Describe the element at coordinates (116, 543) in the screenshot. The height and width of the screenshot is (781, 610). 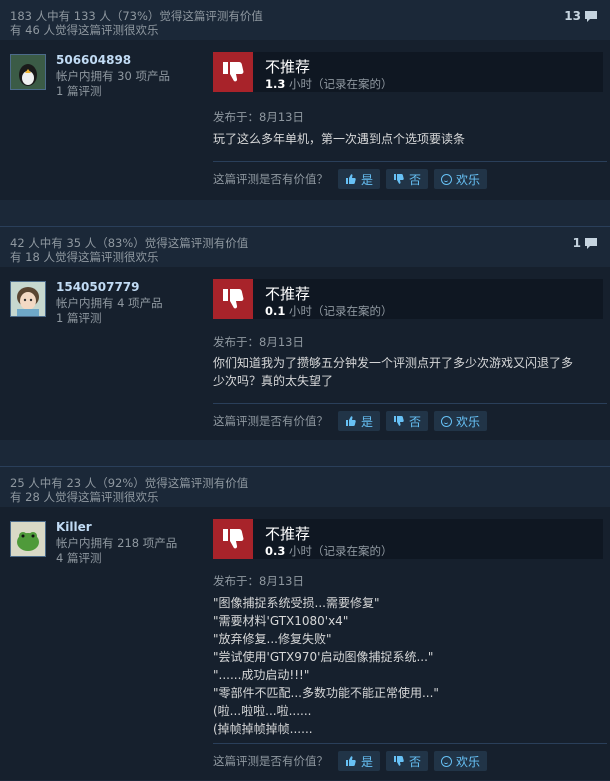
I see `user-products: 帐户内拥有 218 项产品` at that location.